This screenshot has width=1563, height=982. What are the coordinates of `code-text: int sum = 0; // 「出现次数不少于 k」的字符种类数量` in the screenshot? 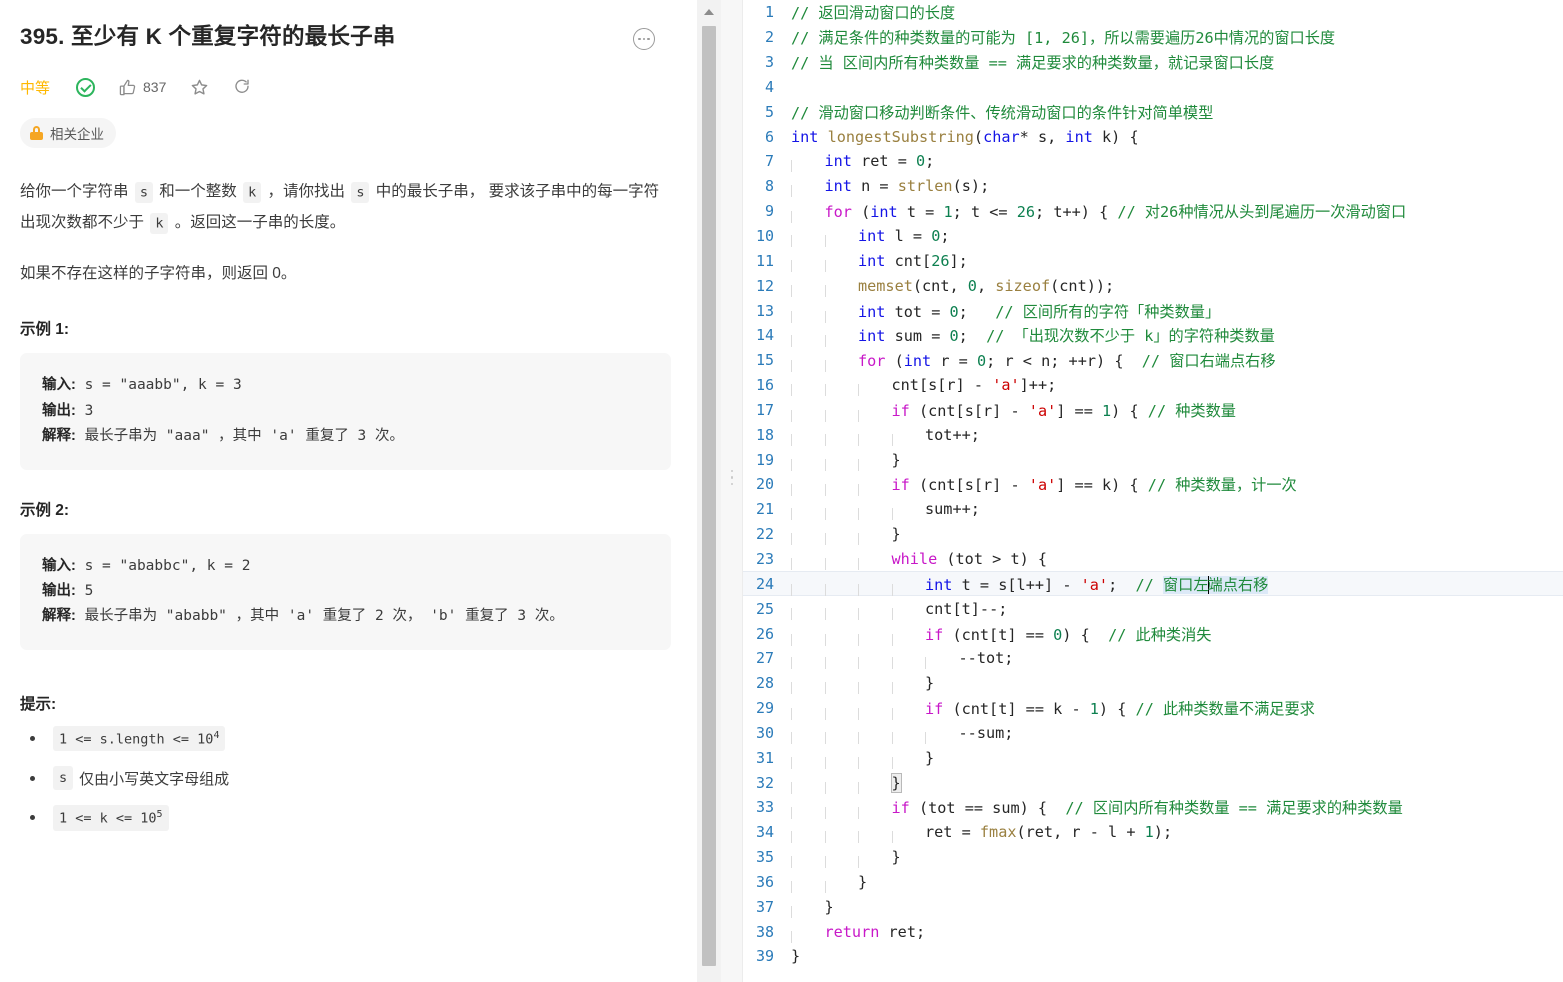 It's located at (1033, 336).